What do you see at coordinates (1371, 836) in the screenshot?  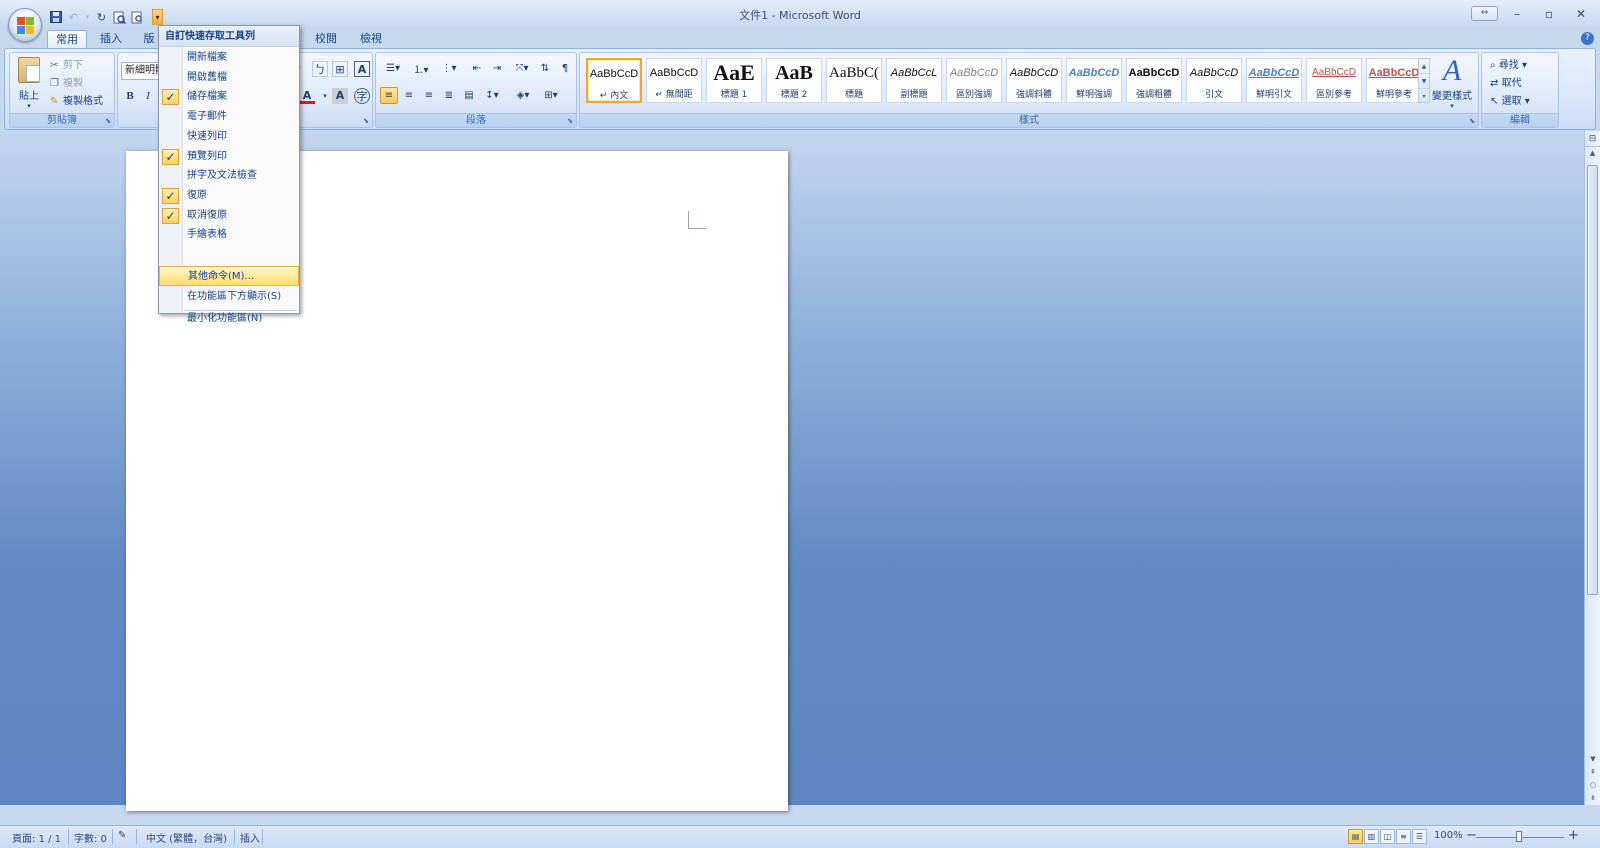 I see `full-screen-reading-view-icon: ▥` at bounding box center [1371, 836].